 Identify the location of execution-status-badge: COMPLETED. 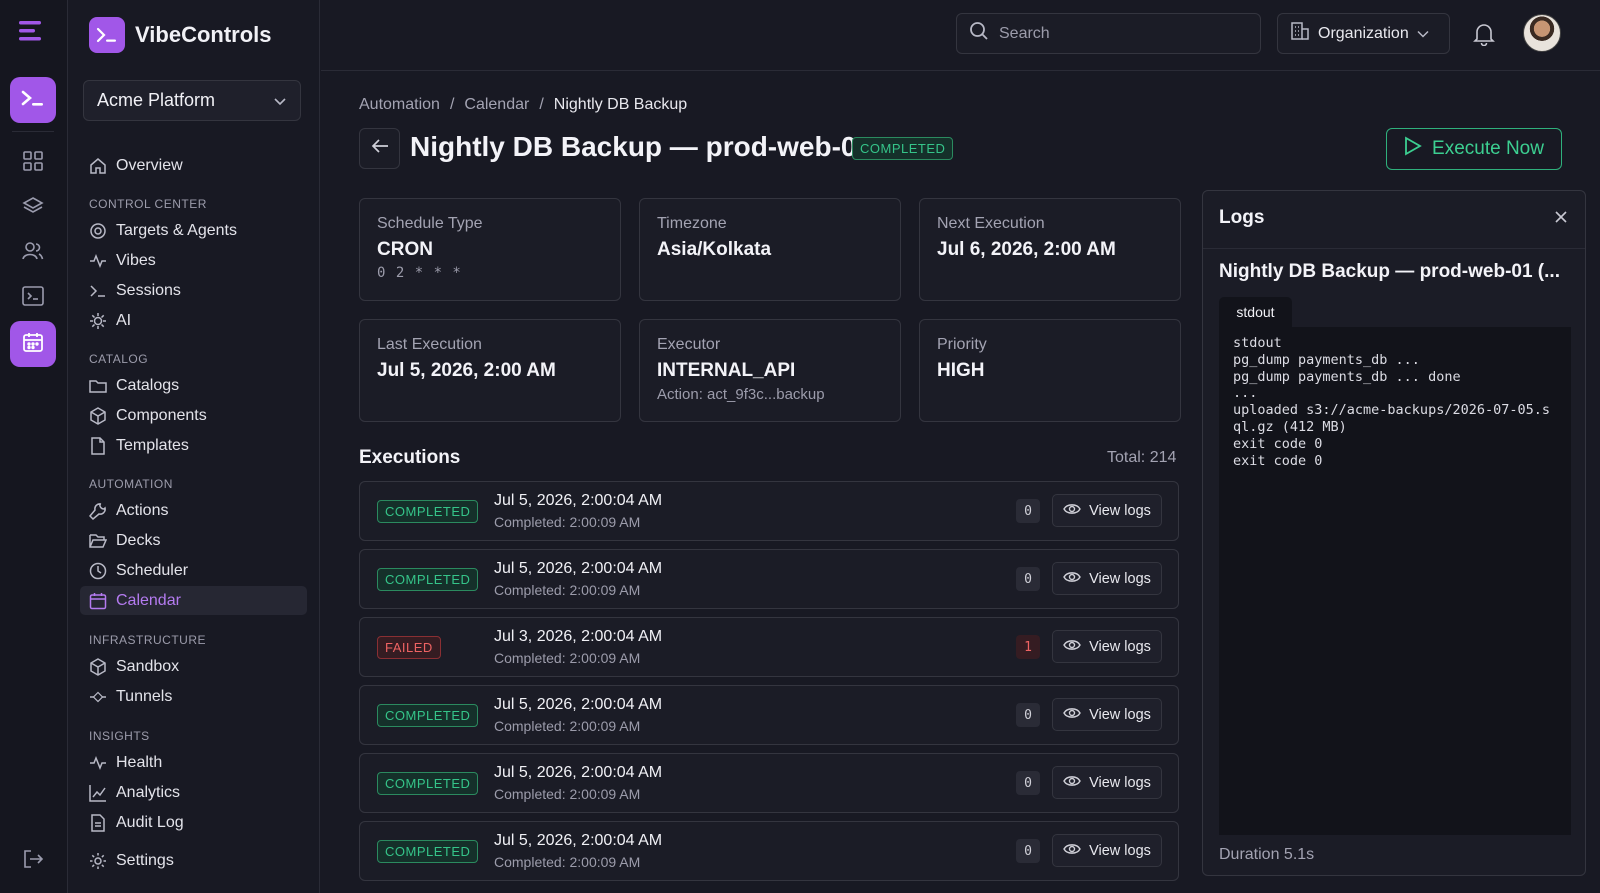
(428, 715).